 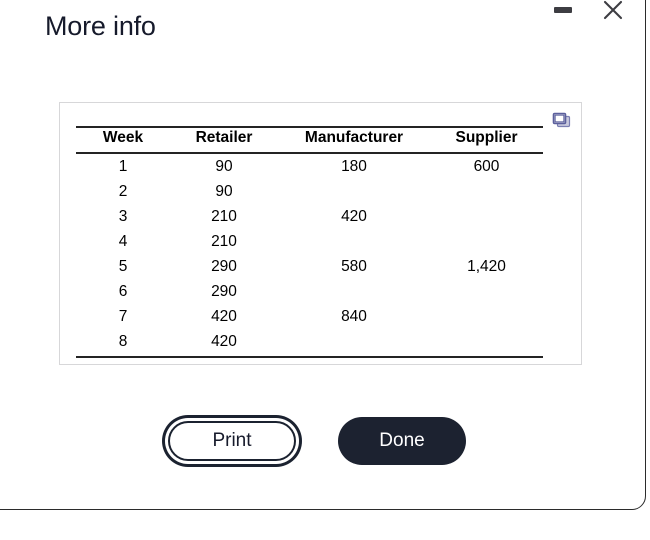 I want to click on dialog-footer: Print Done, so click(x=323, y=441).